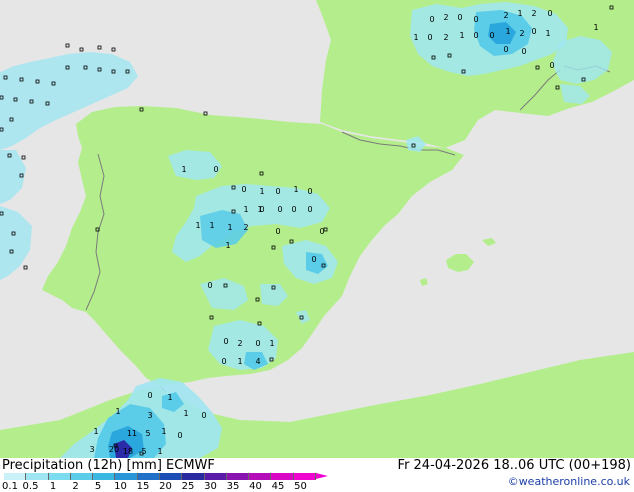 The width and height of the screenshot is (634, 492). I want to click on legend-label: 15, so click(143, 486).